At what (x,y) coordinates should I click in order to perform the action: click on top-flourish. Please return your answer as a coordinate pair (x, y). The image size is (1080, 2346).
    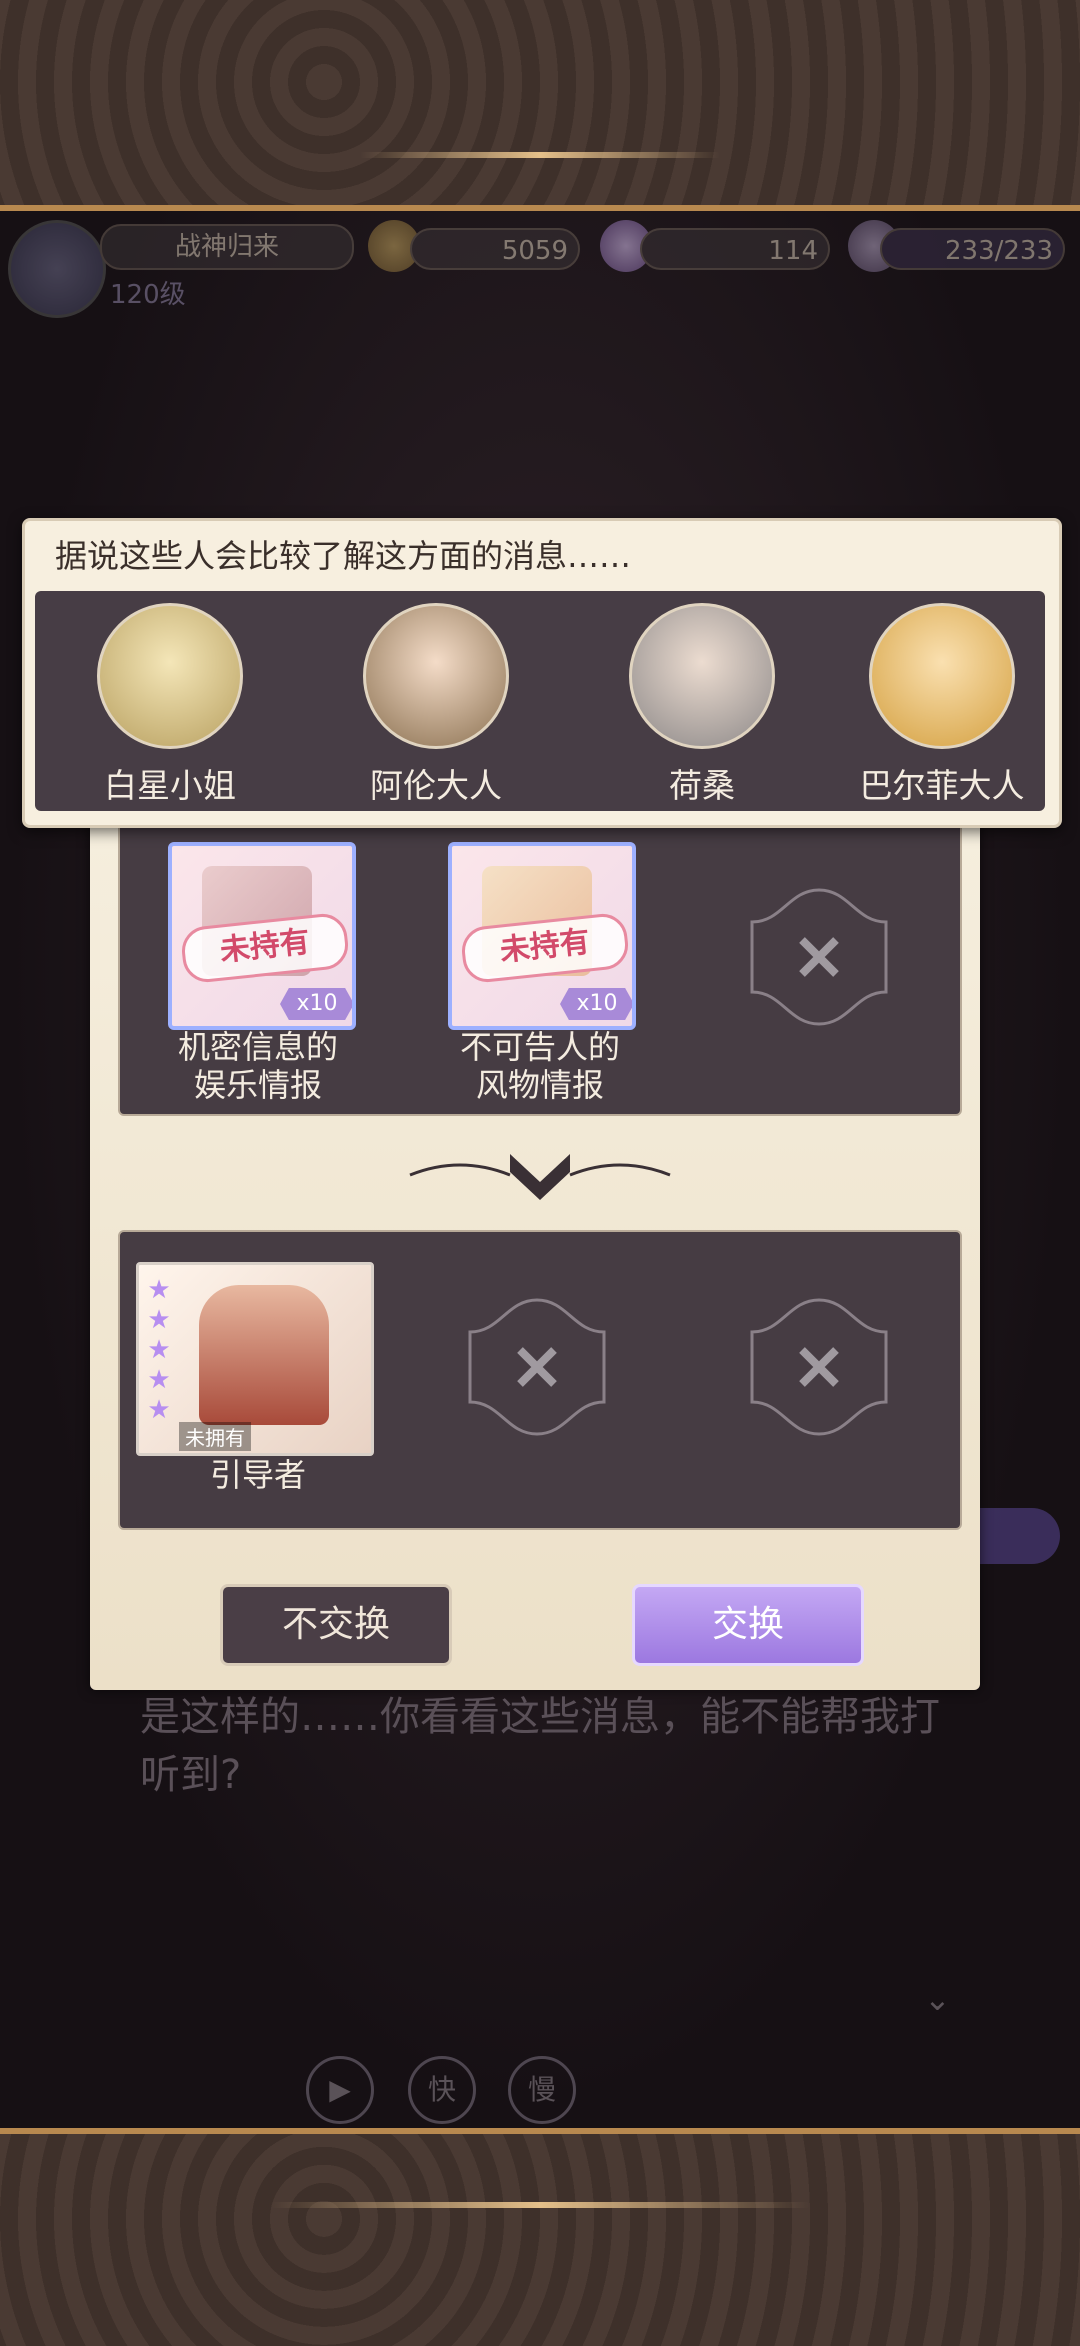
    Looking at the image, I should click on (540, 155).